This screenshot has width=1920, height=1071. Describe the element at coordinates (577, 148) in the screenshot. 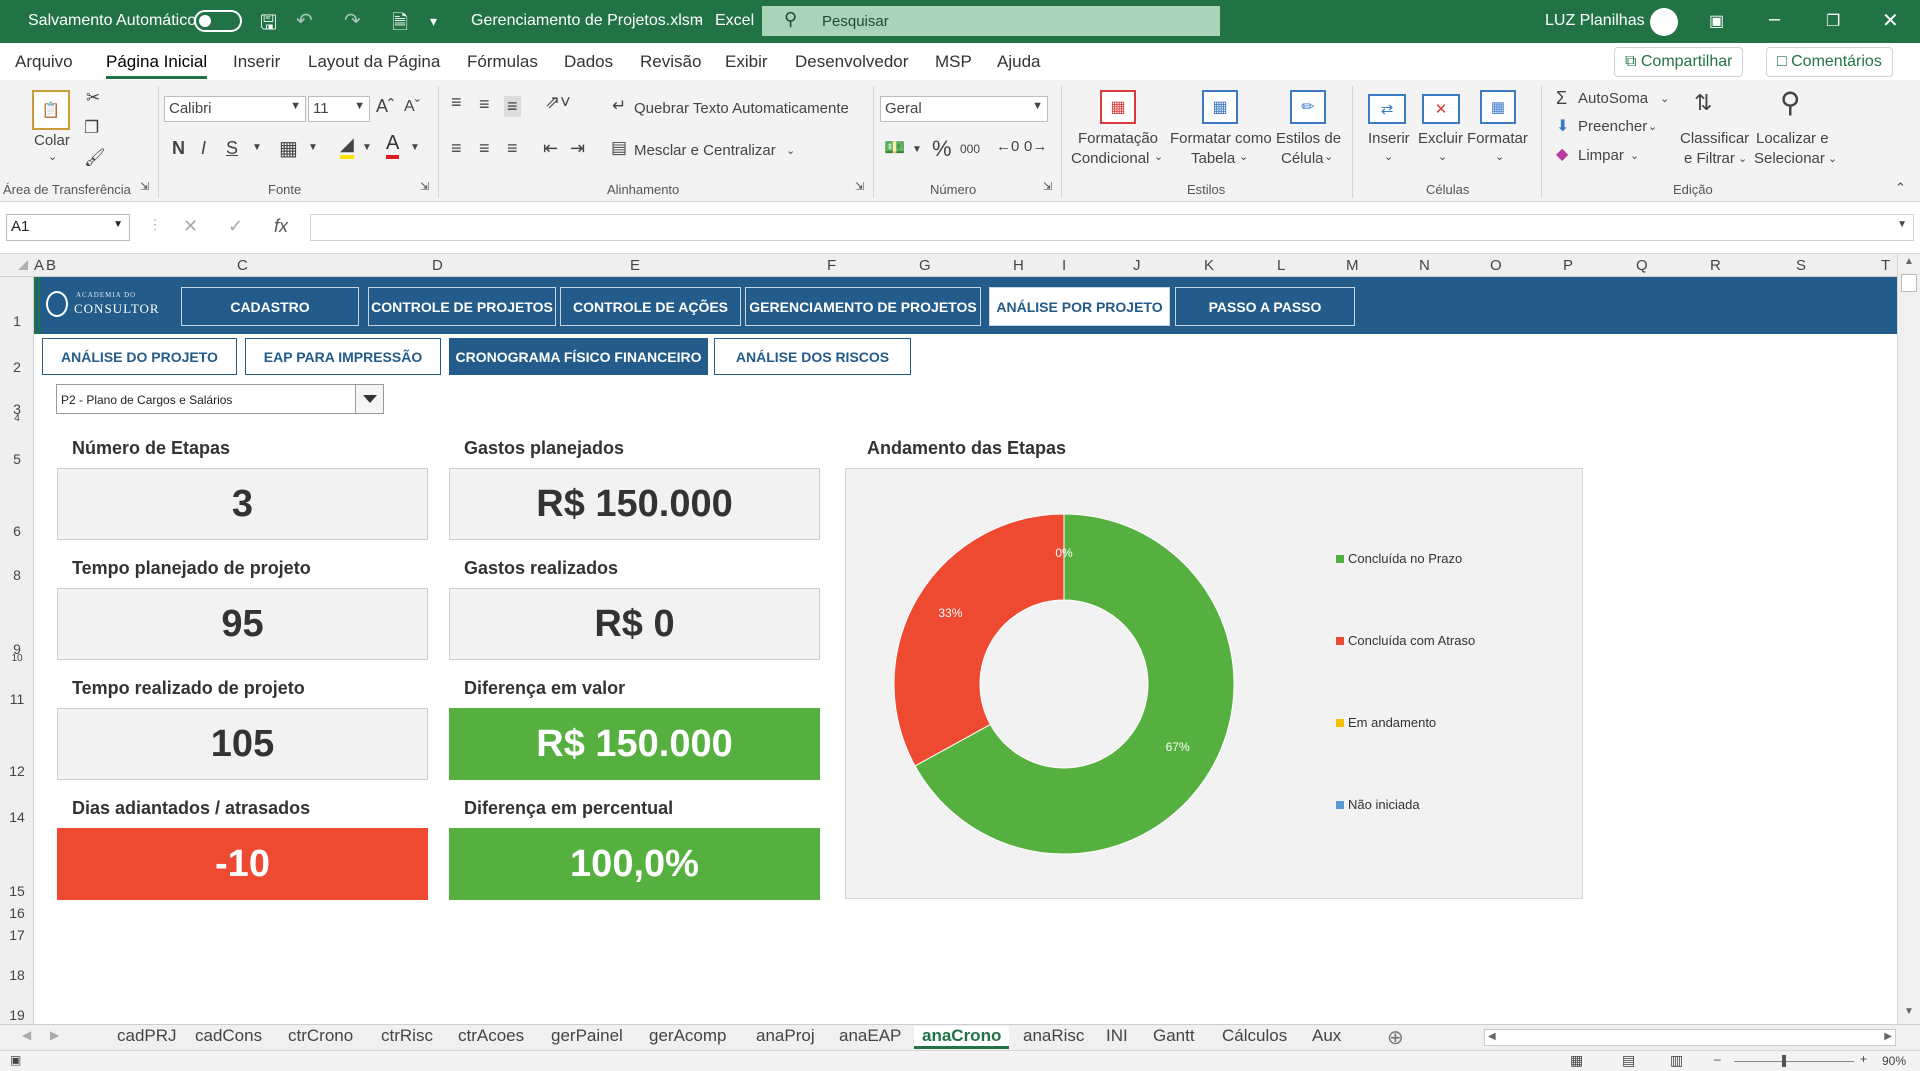

I see `increase-indent-icon: ⇥` at that location.